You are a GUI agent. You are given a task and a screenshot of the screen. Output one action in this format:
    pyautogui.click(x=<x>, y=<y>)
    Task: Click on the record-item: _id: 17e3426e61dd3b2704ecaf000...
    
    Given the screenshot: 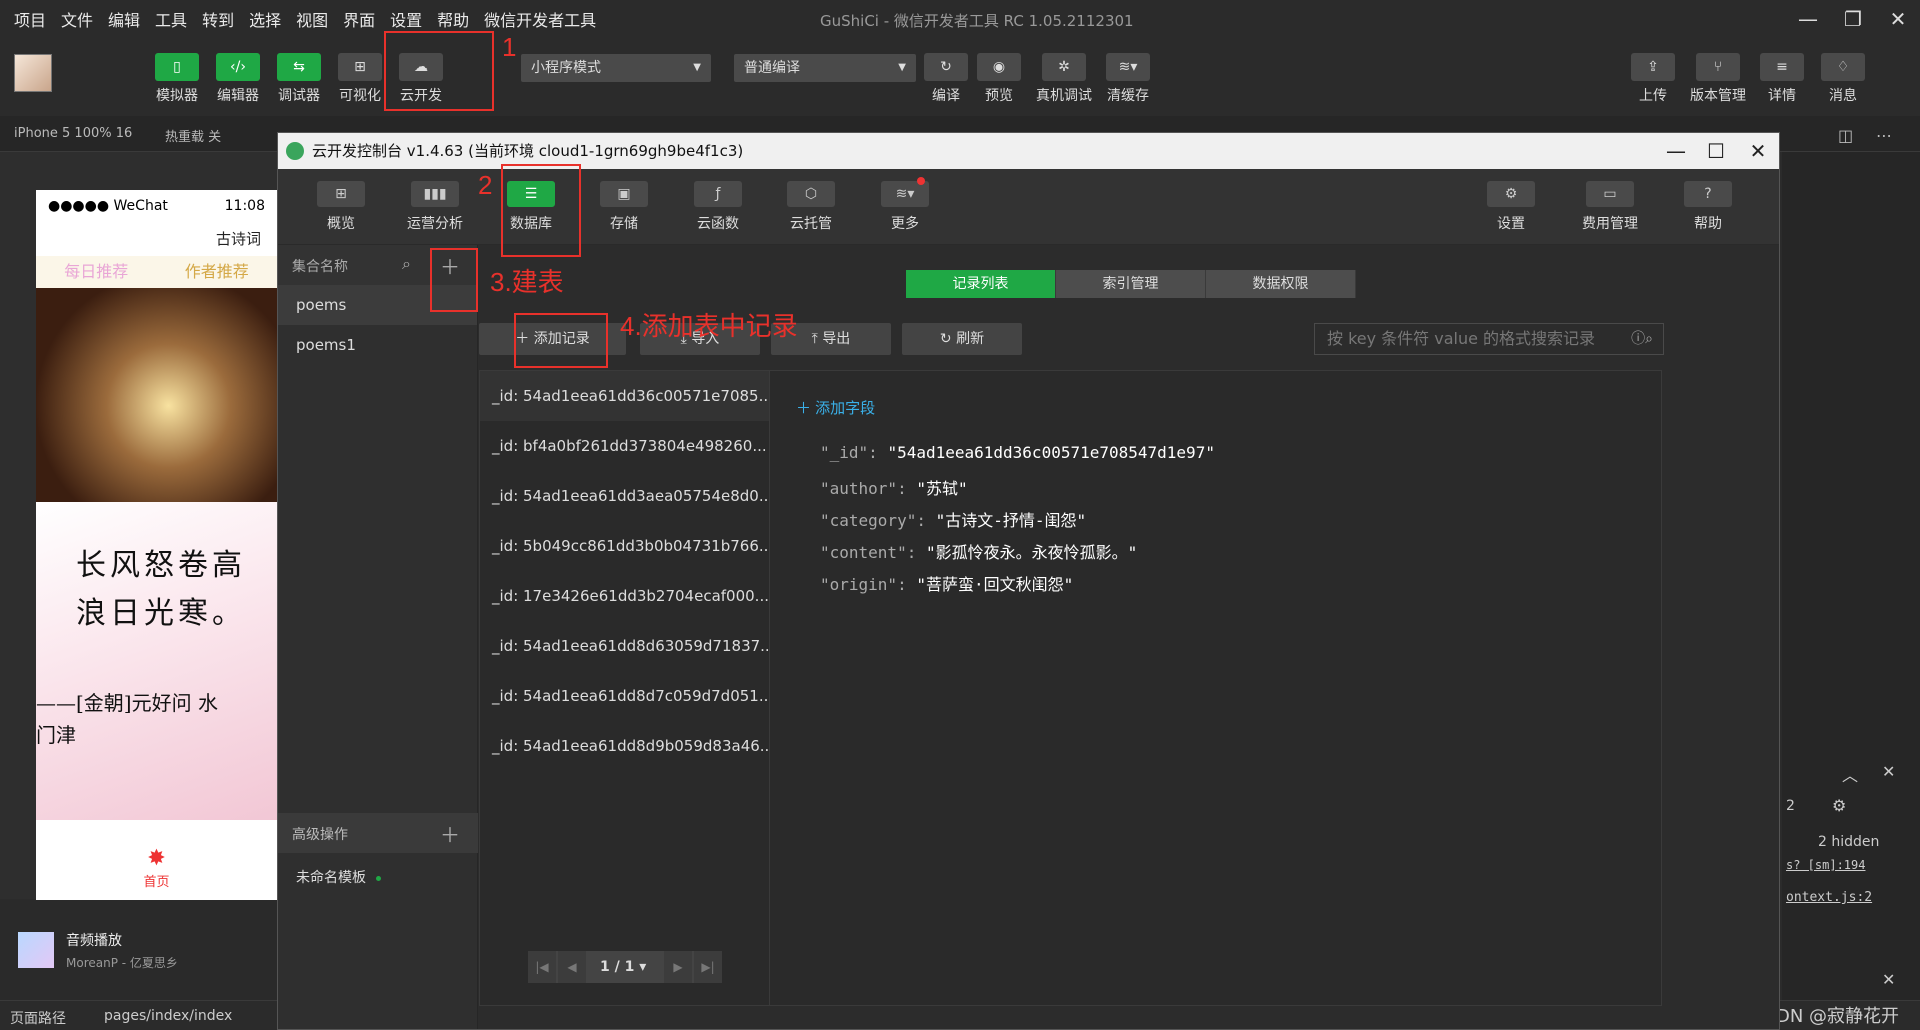 What is the action you would take?
    pyautogui.click(x=624, y=596)
    